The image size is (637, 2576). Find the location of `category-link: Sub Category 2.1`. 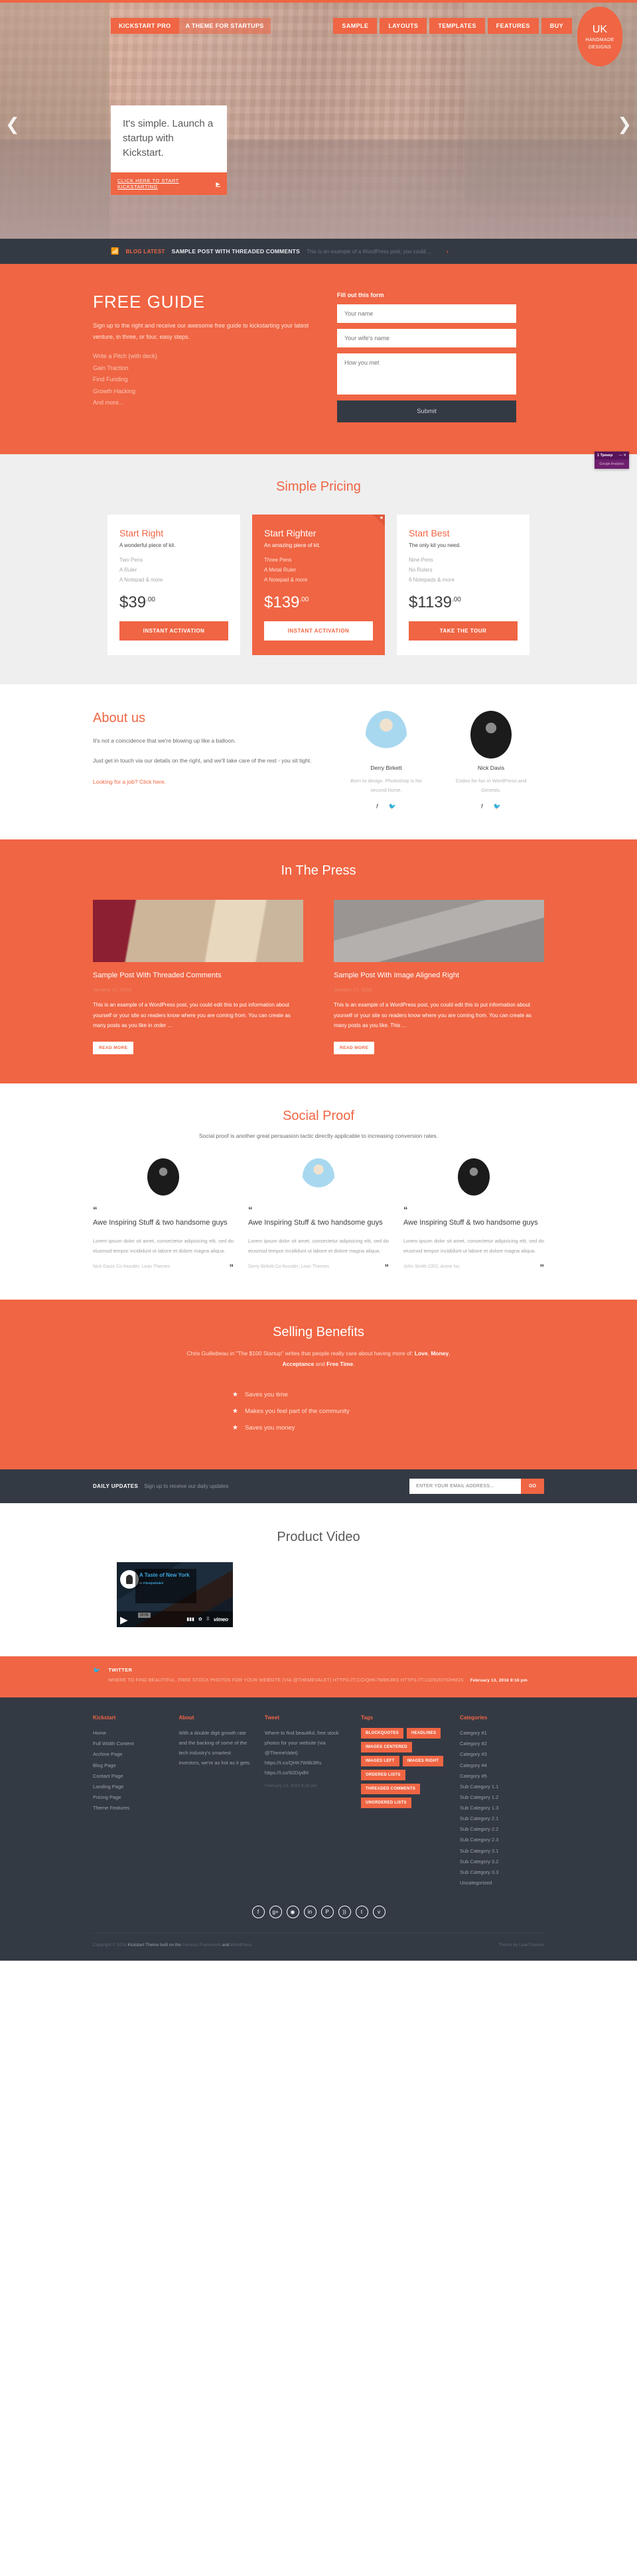

category-link: Sub Category 2.1 is located at coordinates (502, 1818).